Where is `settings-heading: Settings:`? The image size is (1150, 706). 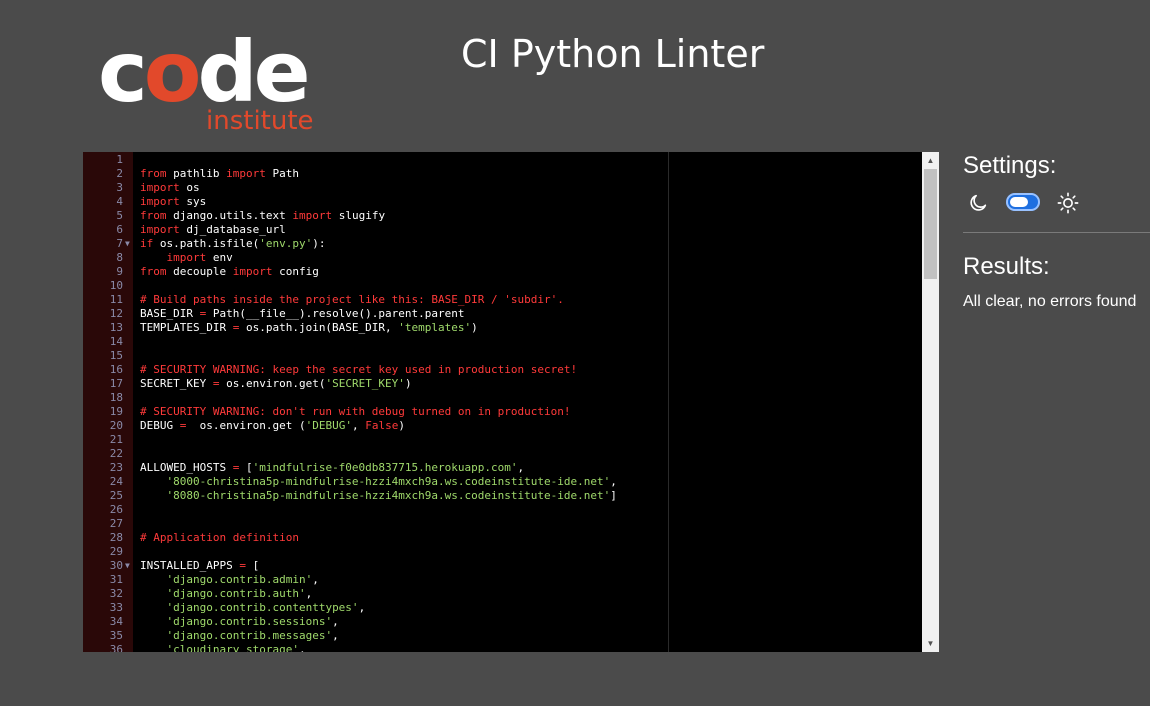
settings-heading: Settings: is located at coordinates (1010, 165).